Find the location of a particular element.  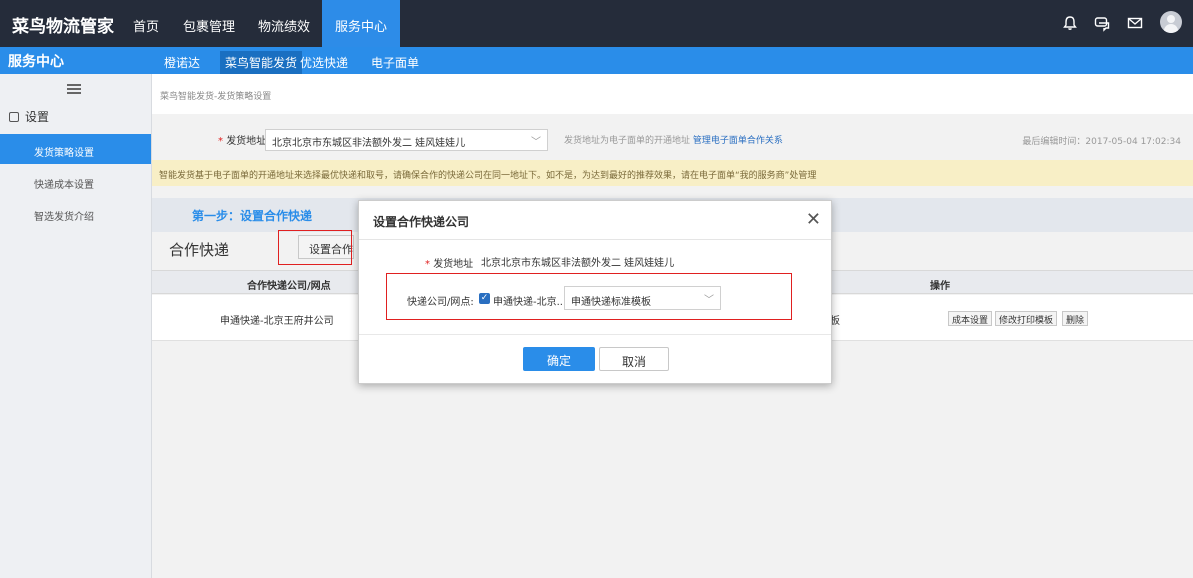

courier-checkbox: ✓ is located at coordinates (484, 298).